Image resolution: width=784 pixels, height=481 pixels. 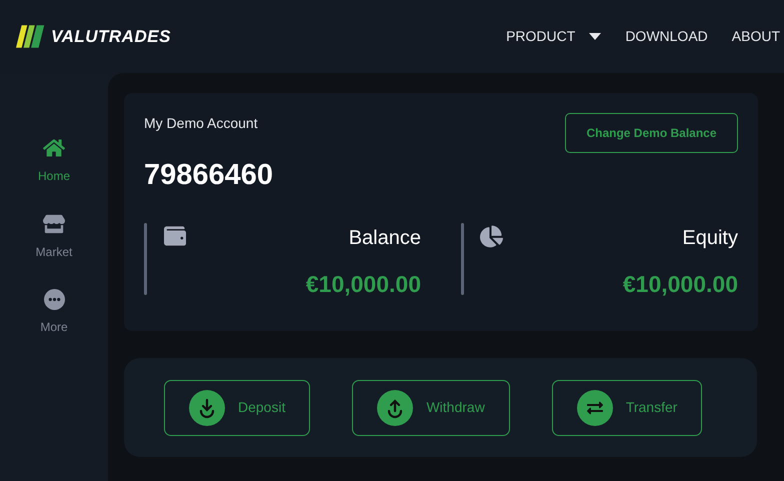 I want to click on sidebar-item: Home, so click(x=54, y=161).